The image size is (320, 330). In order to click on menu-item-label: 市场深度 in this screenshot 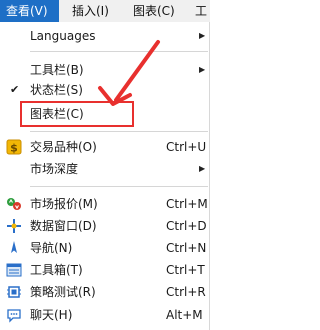, I will do `click(54, 169)`.